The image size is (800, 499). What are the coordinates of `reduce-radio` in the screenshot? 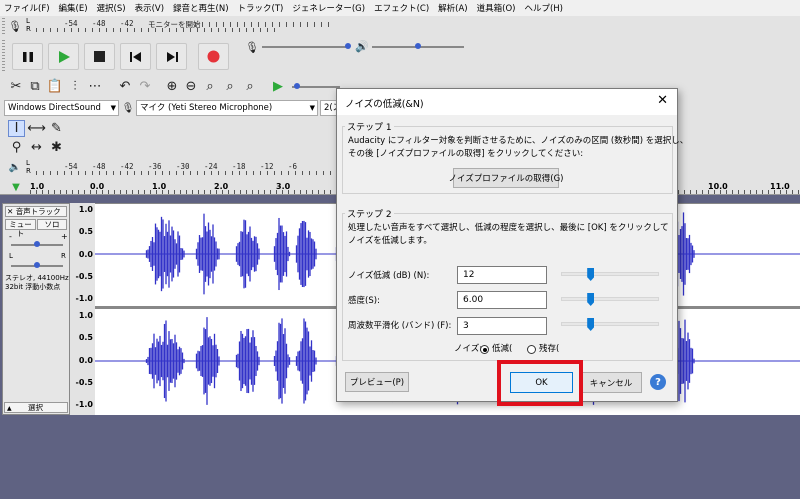 It's located at (484, 349).